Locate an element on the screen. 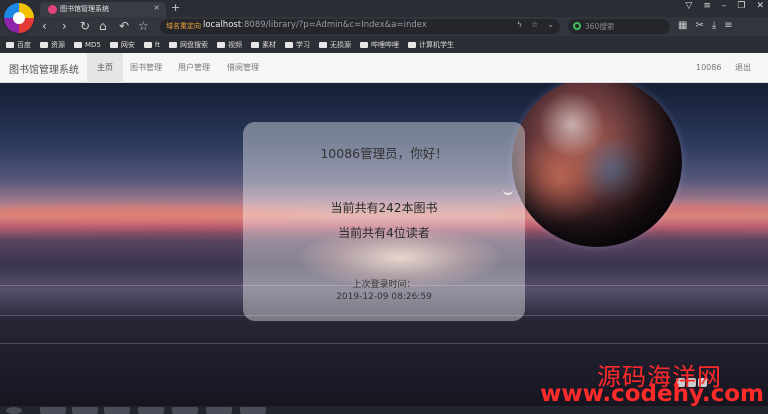 The width and height of the screenshot is (768, 414). bookmark-label: 计算机学生 is located at coordinates (436, 44).